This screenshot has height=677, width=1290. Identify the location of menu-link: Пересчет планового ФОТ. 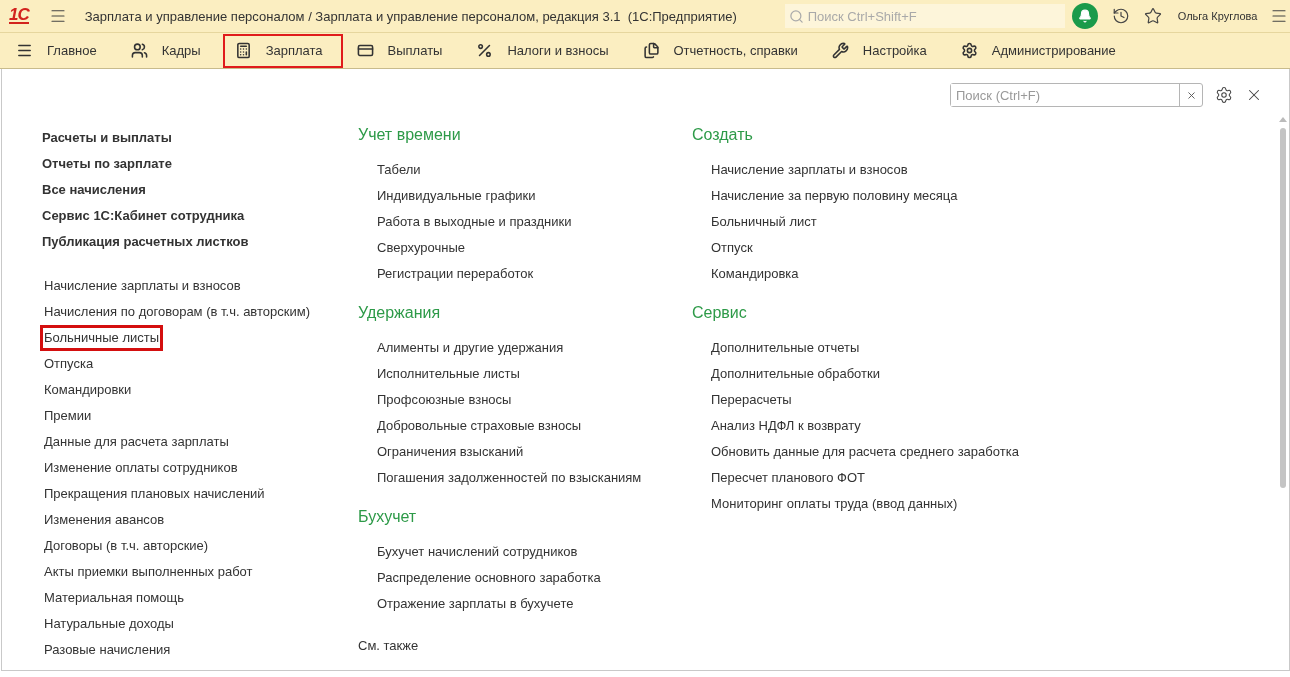
(892, 478).